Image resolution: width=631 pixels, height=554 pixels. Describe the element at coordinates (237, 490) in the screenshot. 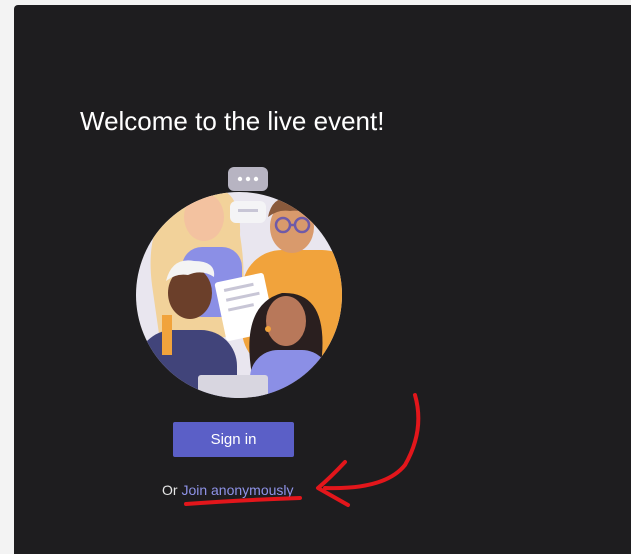

I see `join-anonymously-link: Join anonymously` at that location.